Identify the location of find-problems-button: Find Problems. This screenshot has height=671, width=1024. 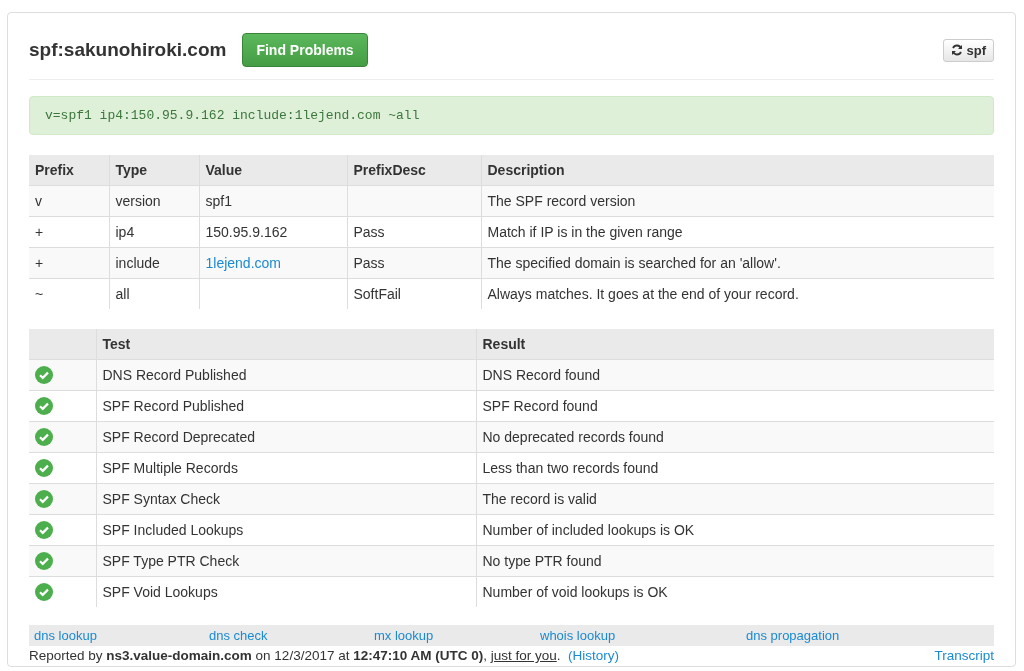
(305, 50).